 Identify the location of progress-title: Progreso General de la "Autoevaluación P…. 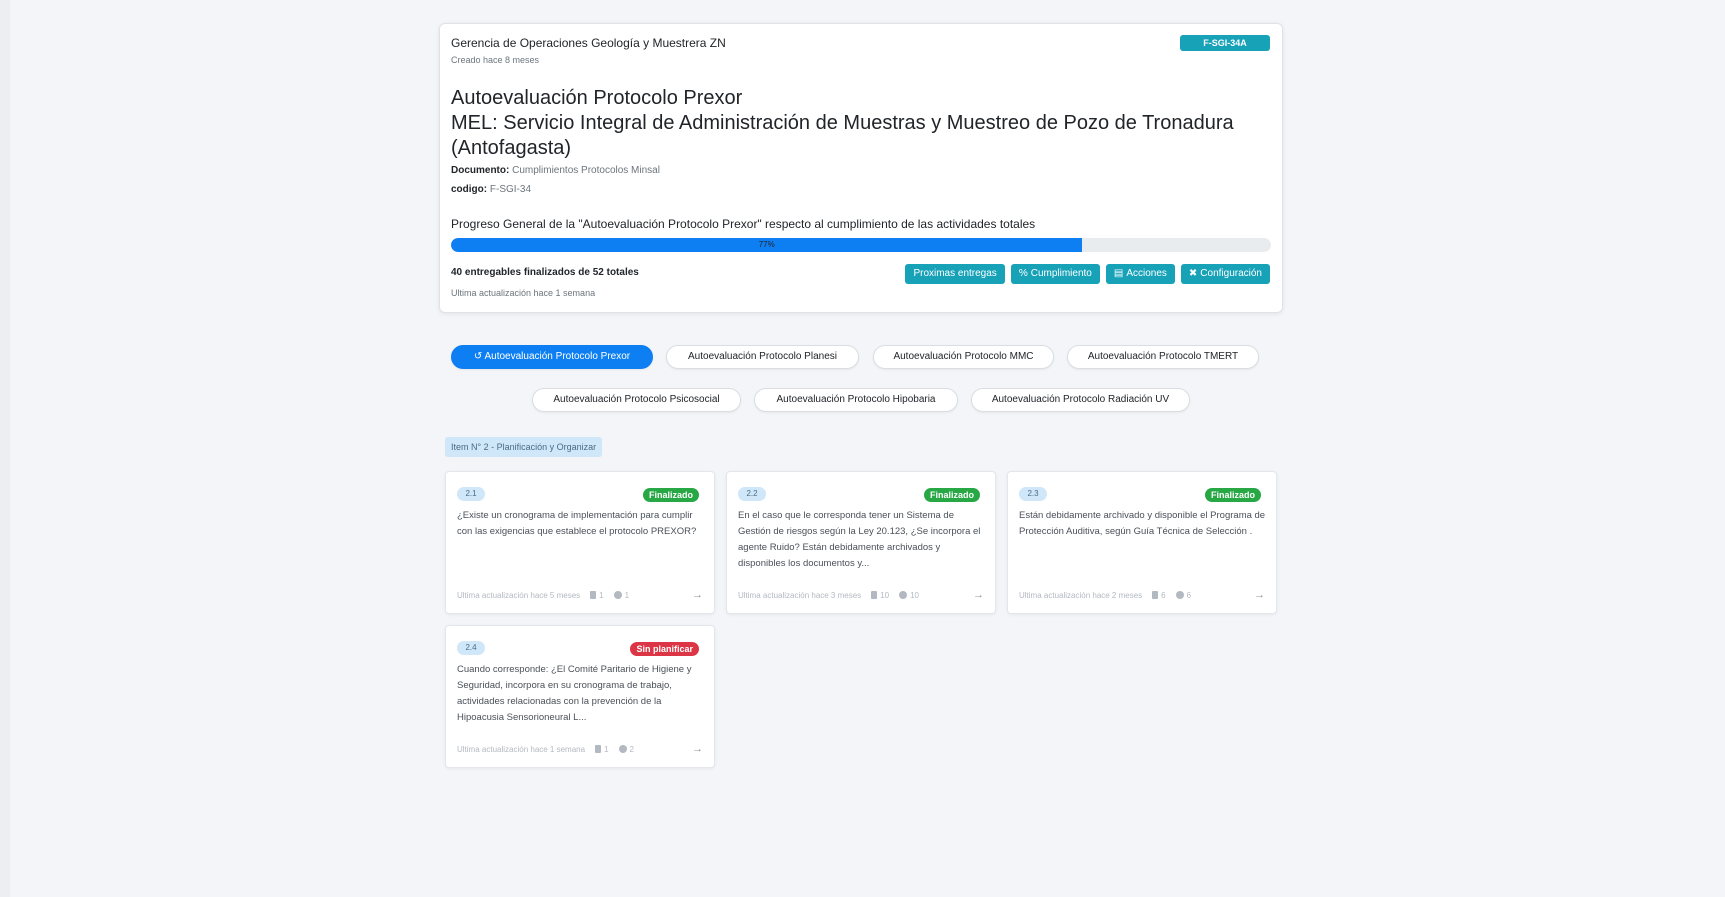
(743, 224).